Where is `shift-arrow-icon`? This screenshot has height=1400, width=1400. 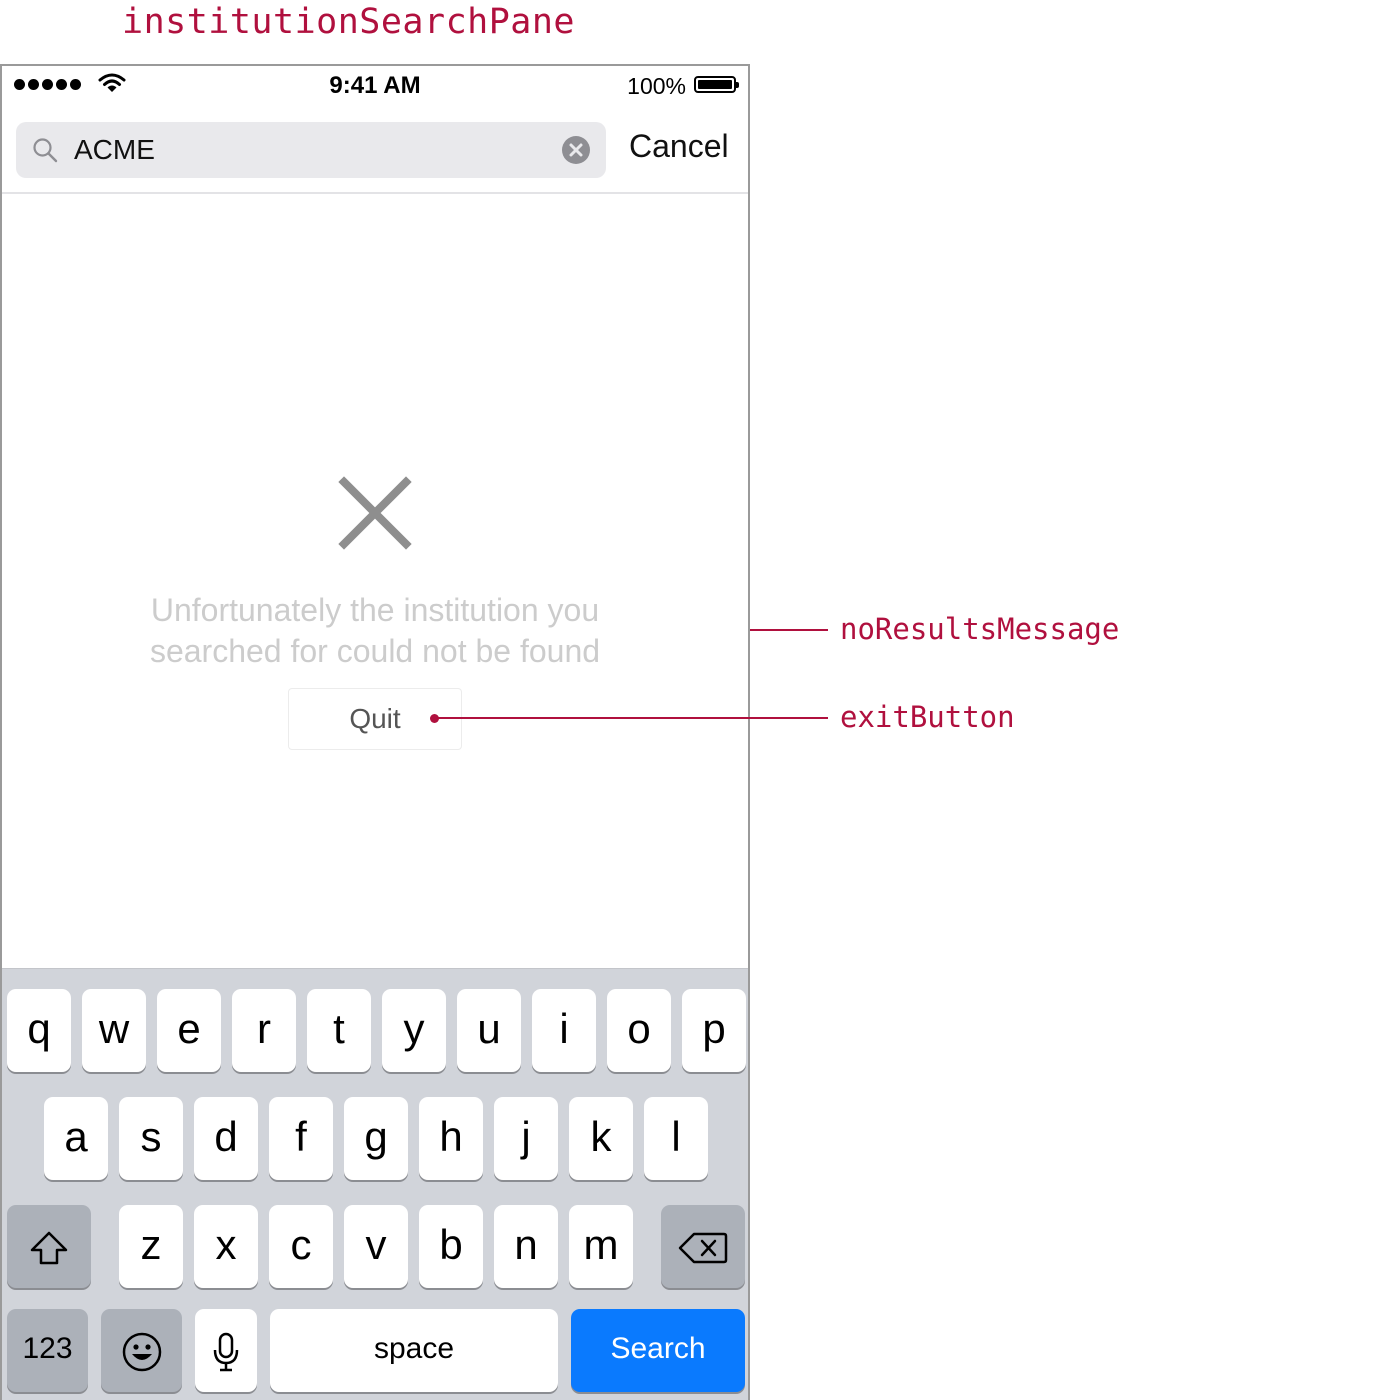 shift-arrow-icon is located at coordinates (49, 1248).